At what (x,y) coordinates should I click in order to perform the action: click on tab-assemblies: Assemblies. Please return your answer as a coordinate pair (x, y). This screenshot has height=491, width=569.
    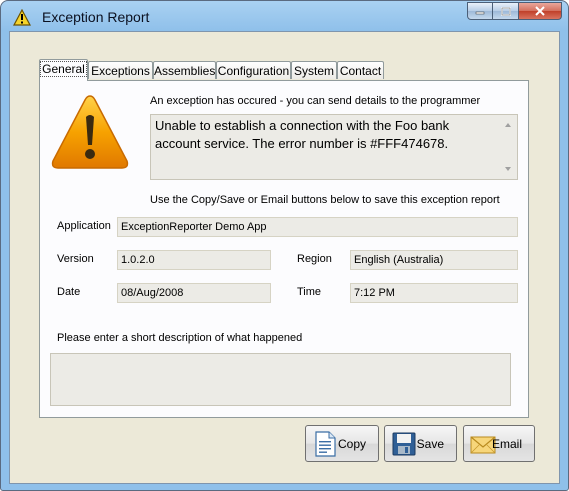
    Looking at the image, I should click on (184, 70).